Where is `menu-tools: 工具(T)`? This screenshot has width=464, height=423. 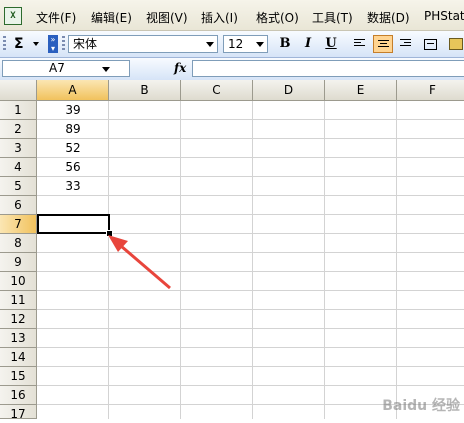 menu-tools: 工具(T) is located at coordinates (332, 17).